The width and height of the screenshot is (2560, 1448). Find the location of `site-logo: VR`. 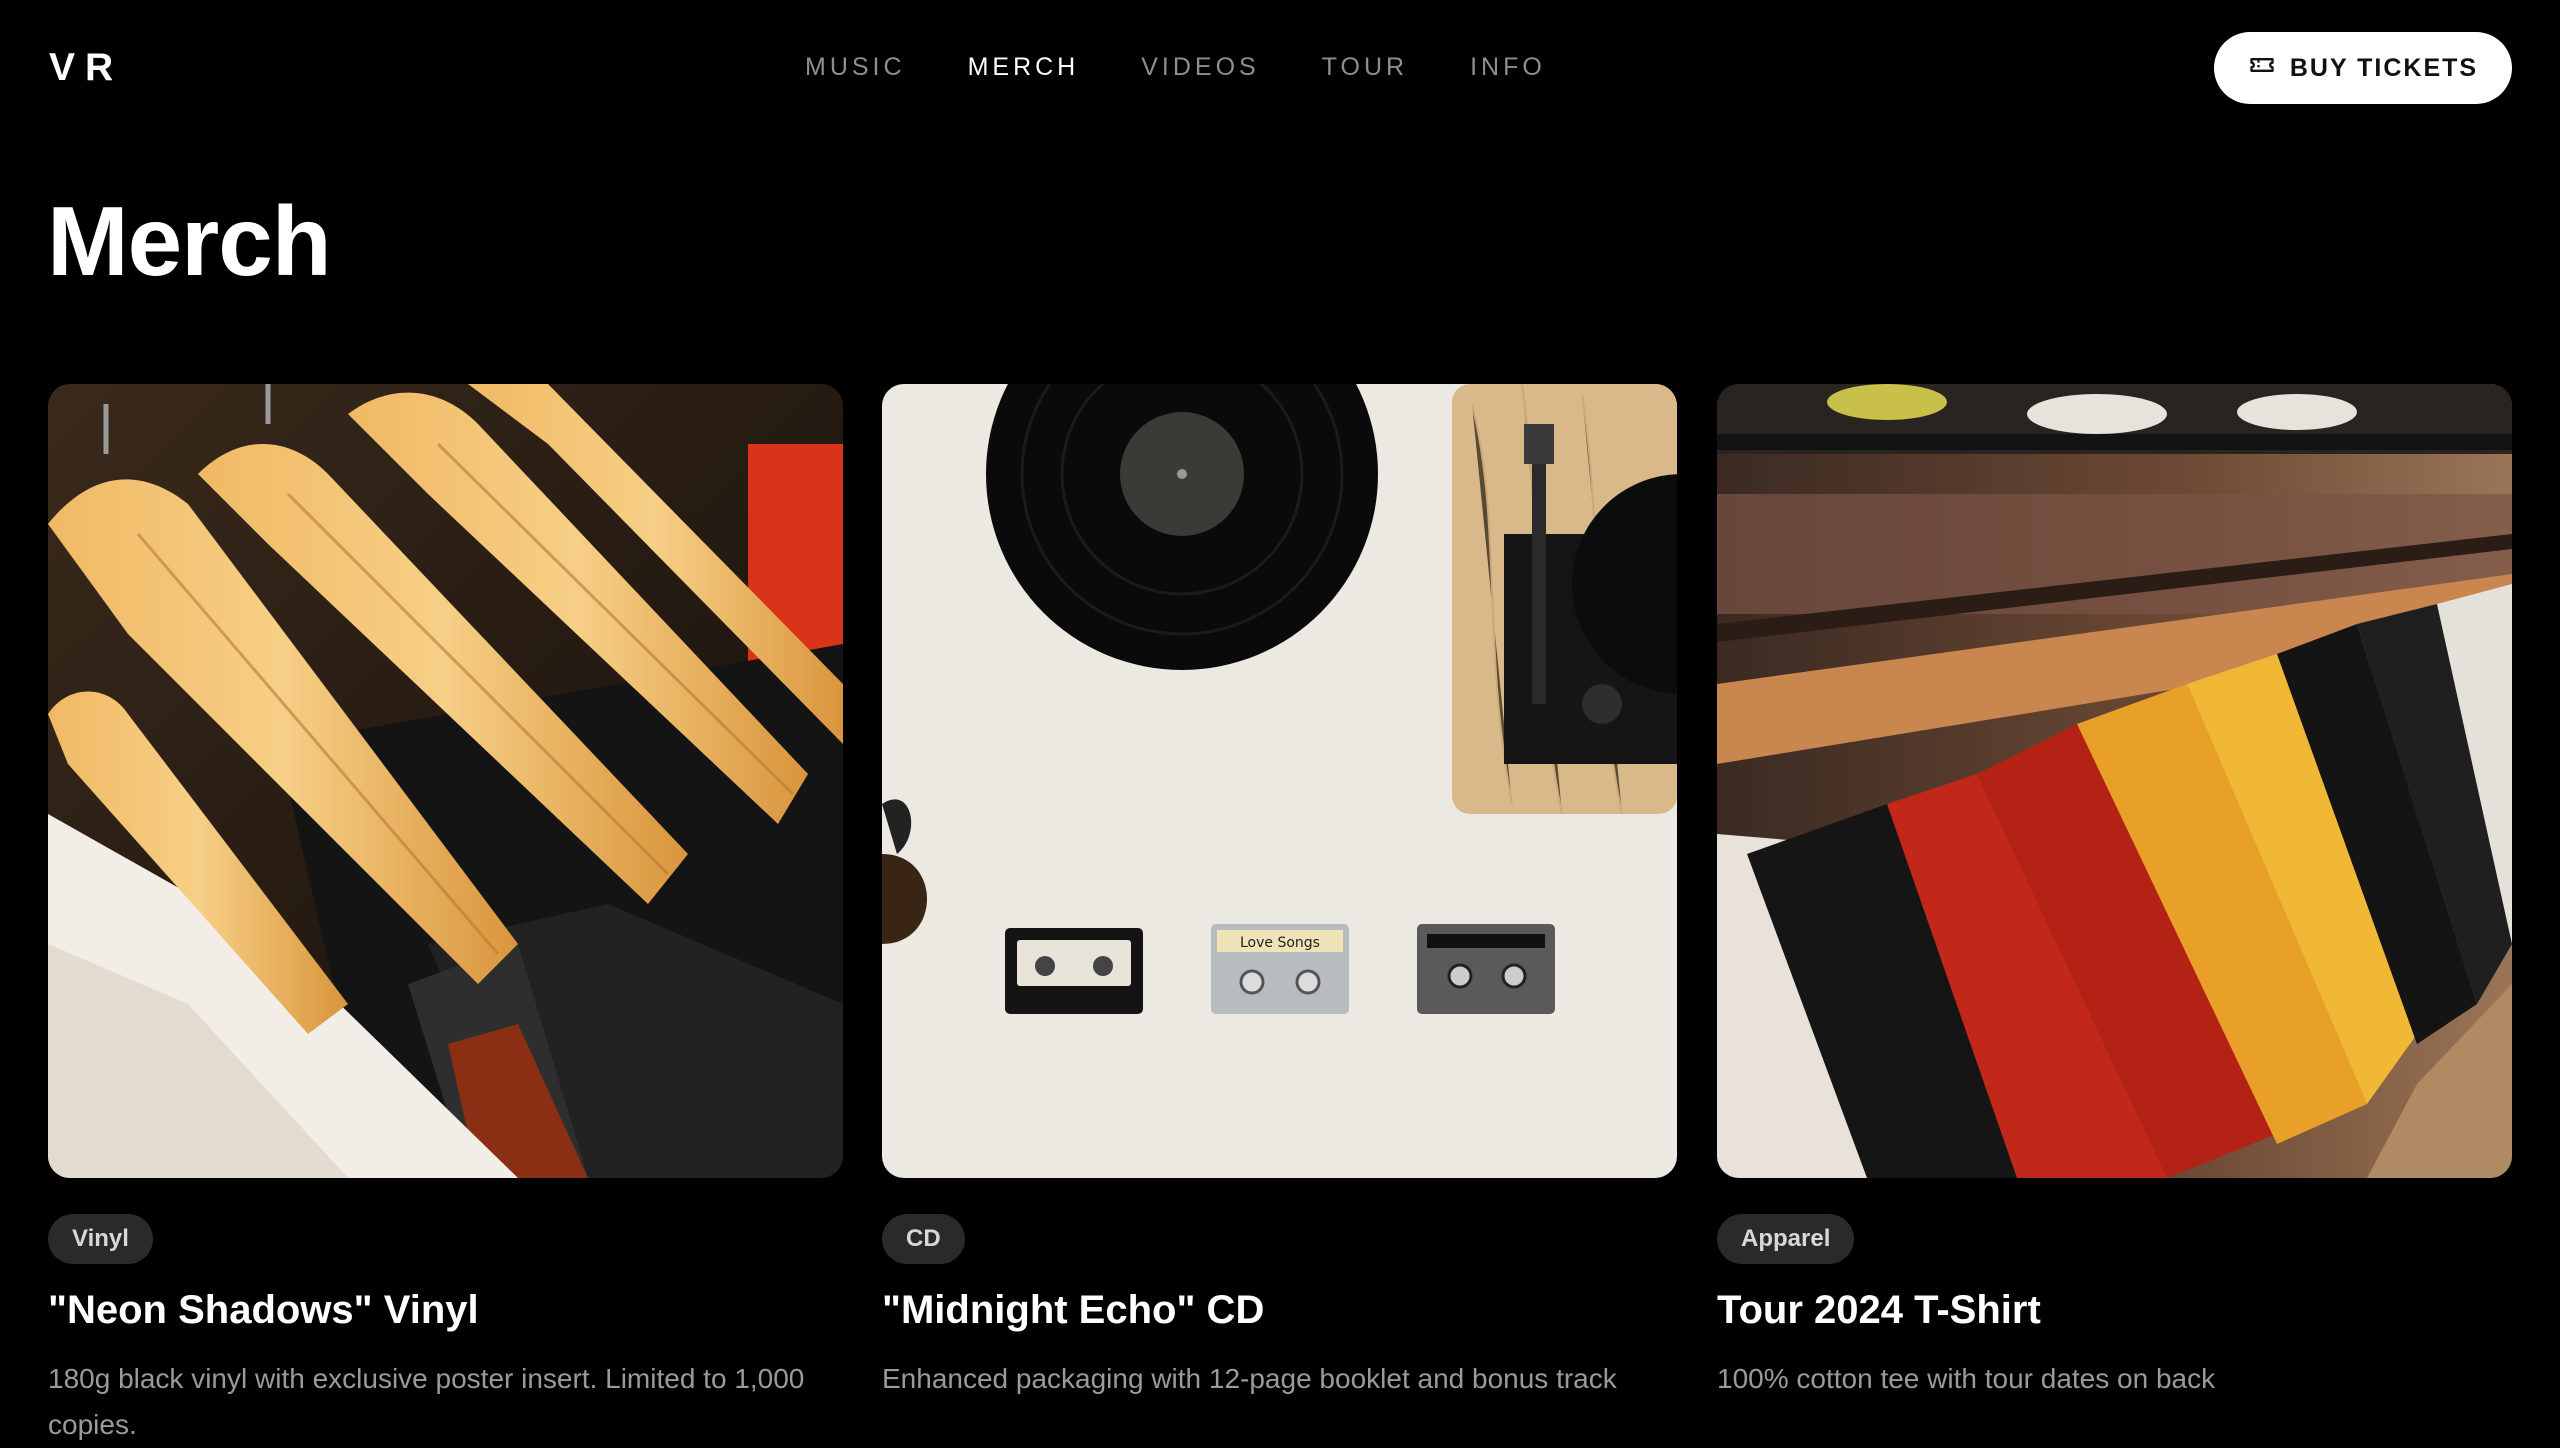

site-logo: VR is located at coordinates (86, 68).